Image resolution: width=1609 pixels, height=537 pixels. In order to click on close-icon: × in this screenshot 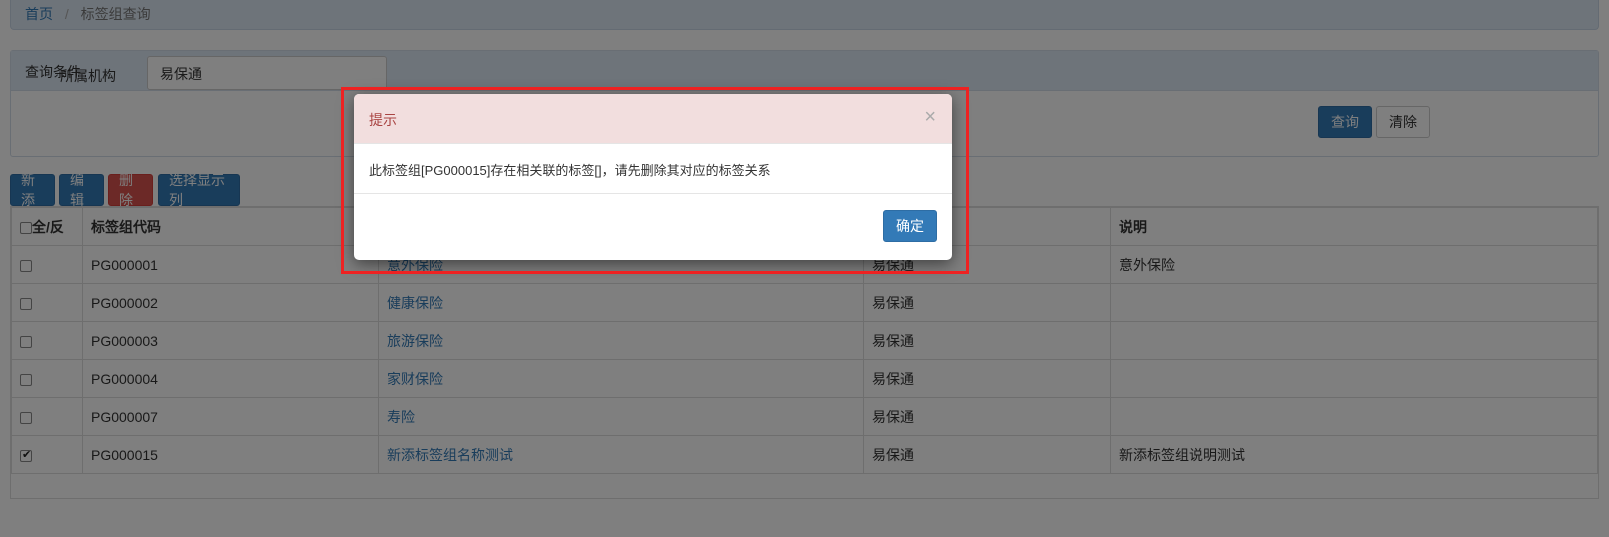, I will do `click(930, 117)`.